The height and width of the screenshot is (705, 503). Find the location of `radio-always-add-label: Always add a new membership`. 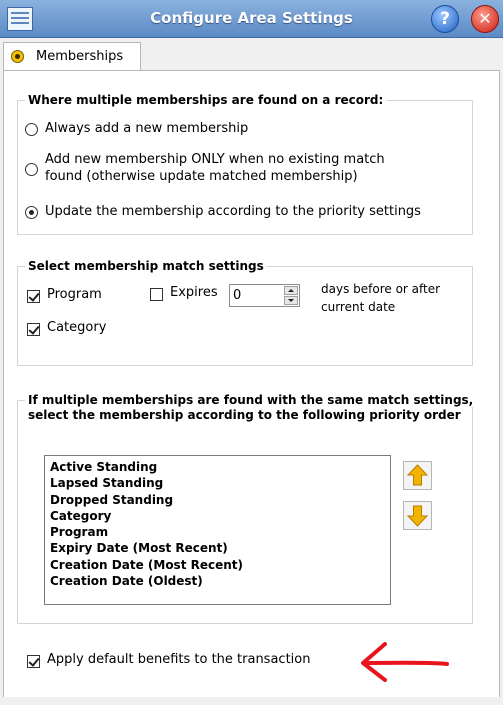

radio-always-add-label: Always add a new membership is located at coordinates (147, 128).